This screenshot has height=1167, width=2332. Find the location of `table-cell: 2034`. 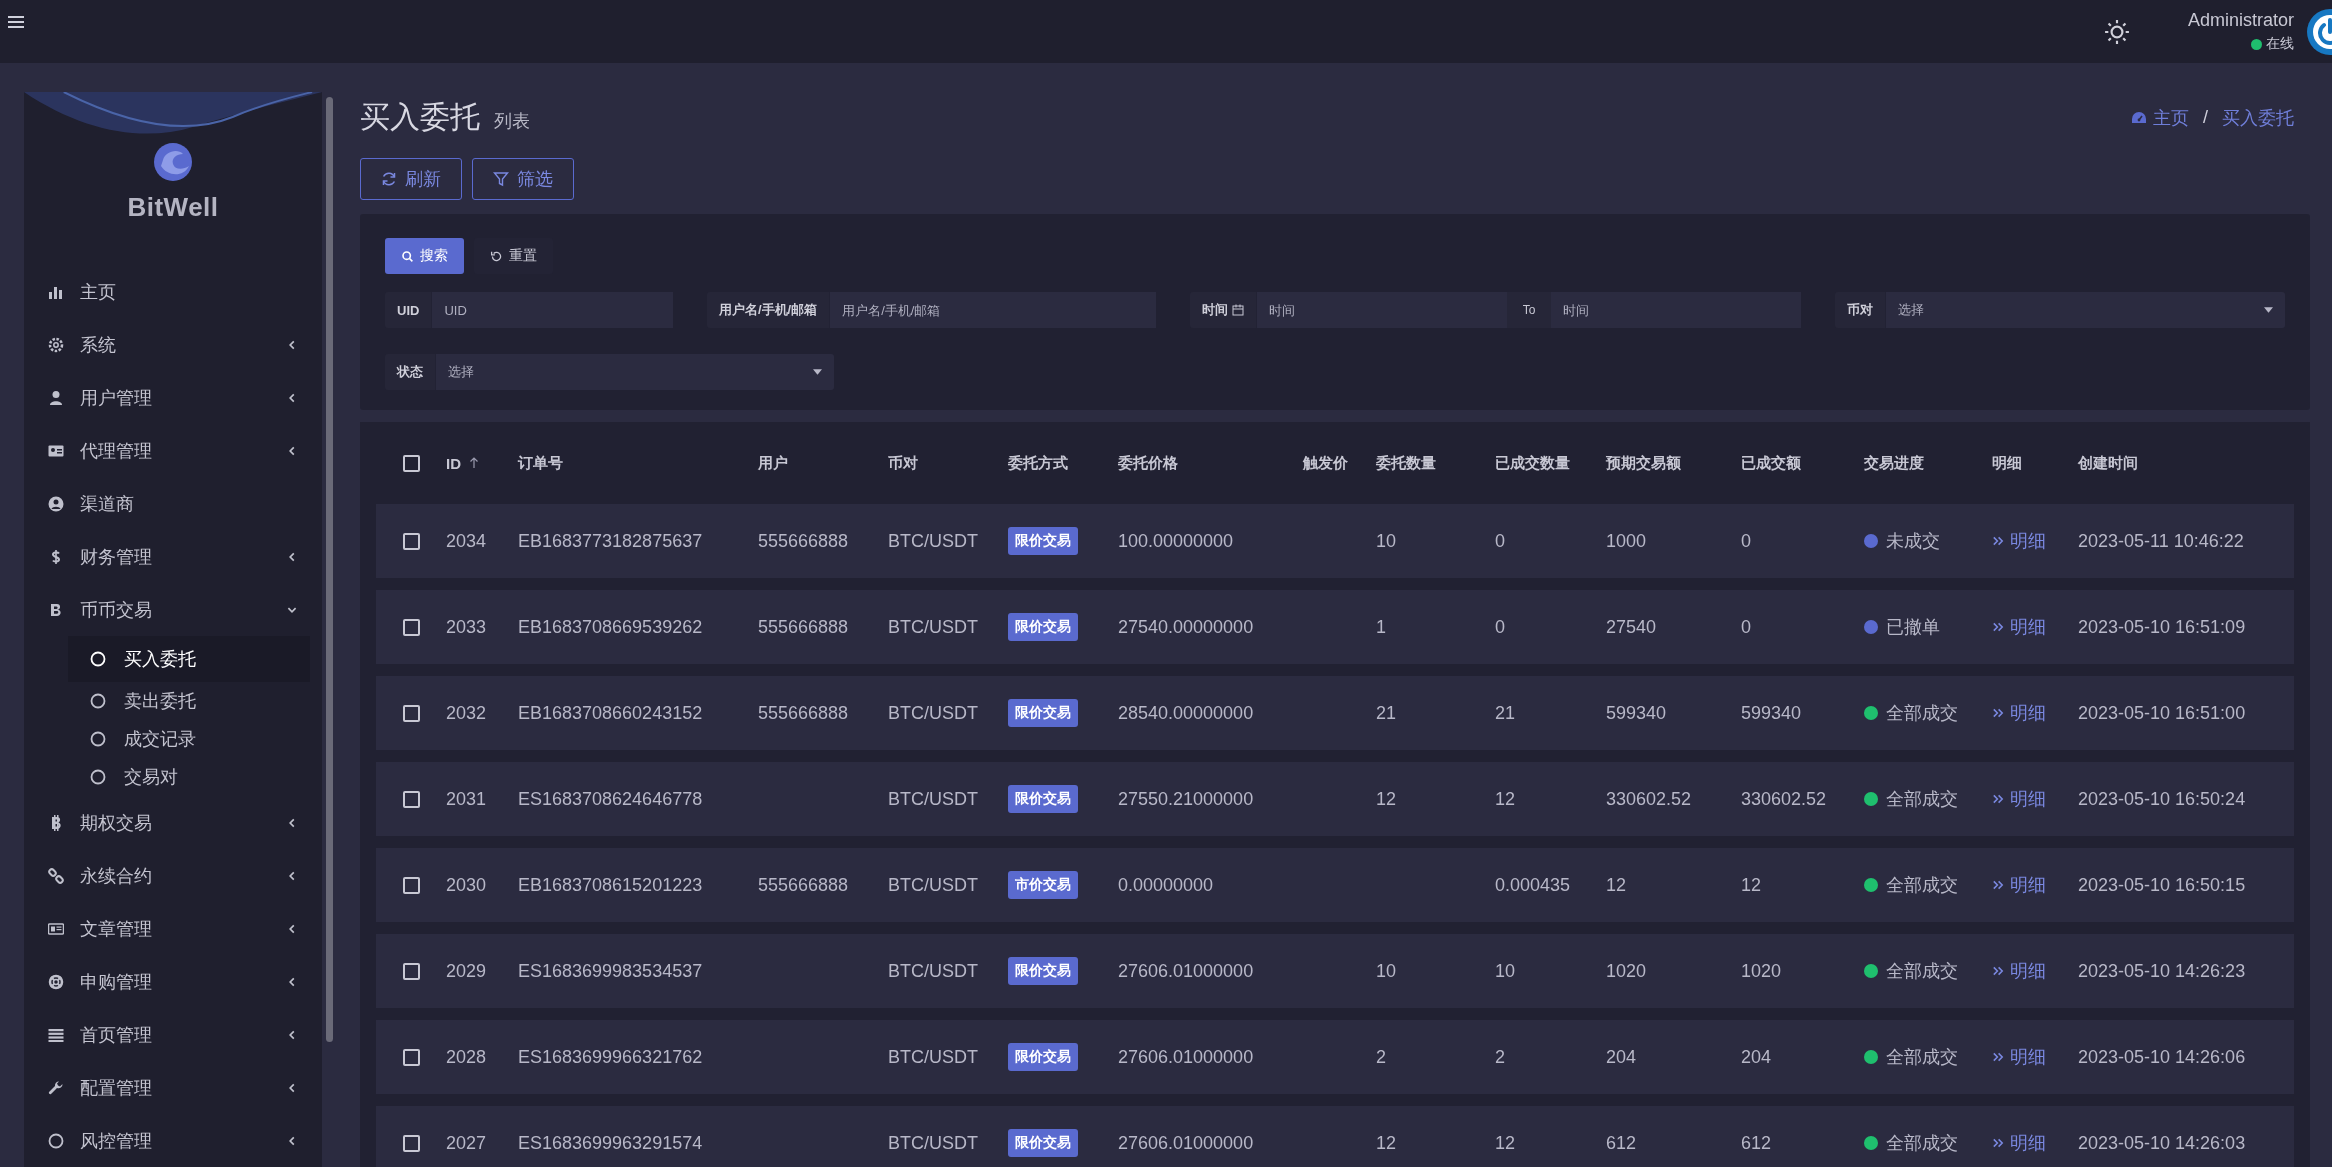

table-cell: 2034 is located at coordinates (466, 541).